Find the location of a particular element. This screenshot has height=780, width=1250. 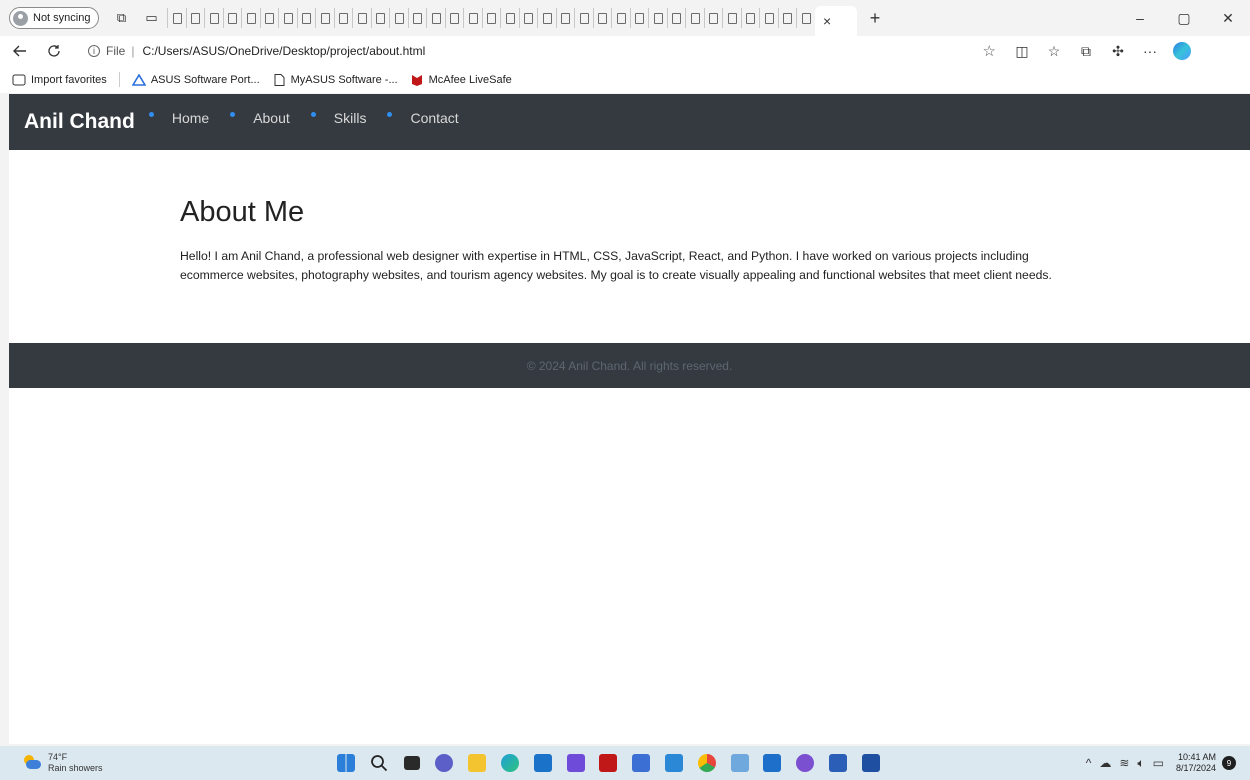

search-icon is located at coordinates (379, 763).